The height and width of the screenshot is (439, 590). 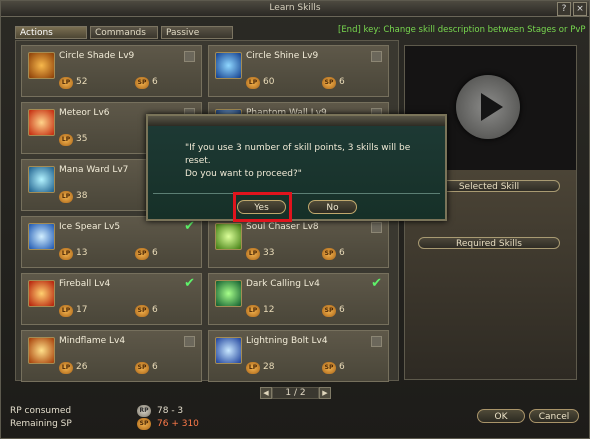 I want to click on skill-card: Fireball Lv4 ✔ LP 17 SP 6, so click(x=111, y=299).